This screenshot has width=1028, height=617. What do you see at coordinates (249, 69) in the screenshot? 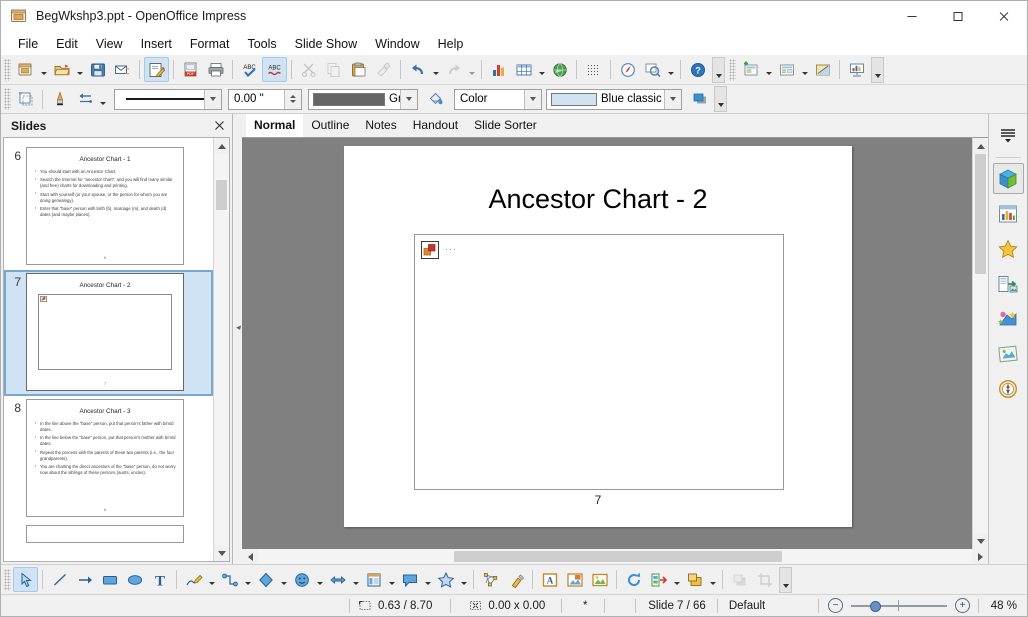
I see `spelling-icon: ABC` at bounding box center [249, 69].